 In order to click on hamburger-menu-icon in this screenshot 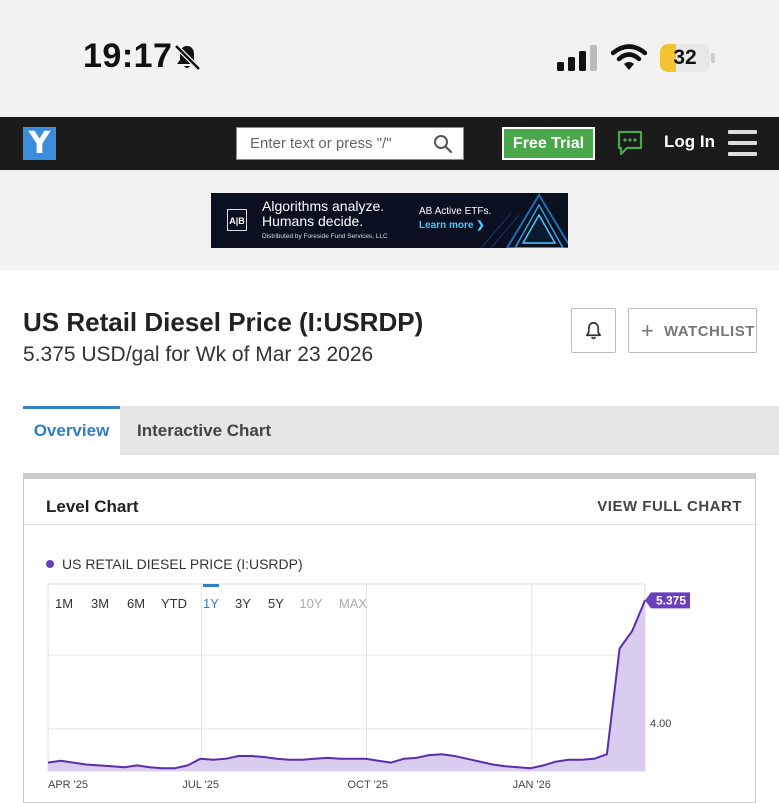, I will do `click(742, 143)`.